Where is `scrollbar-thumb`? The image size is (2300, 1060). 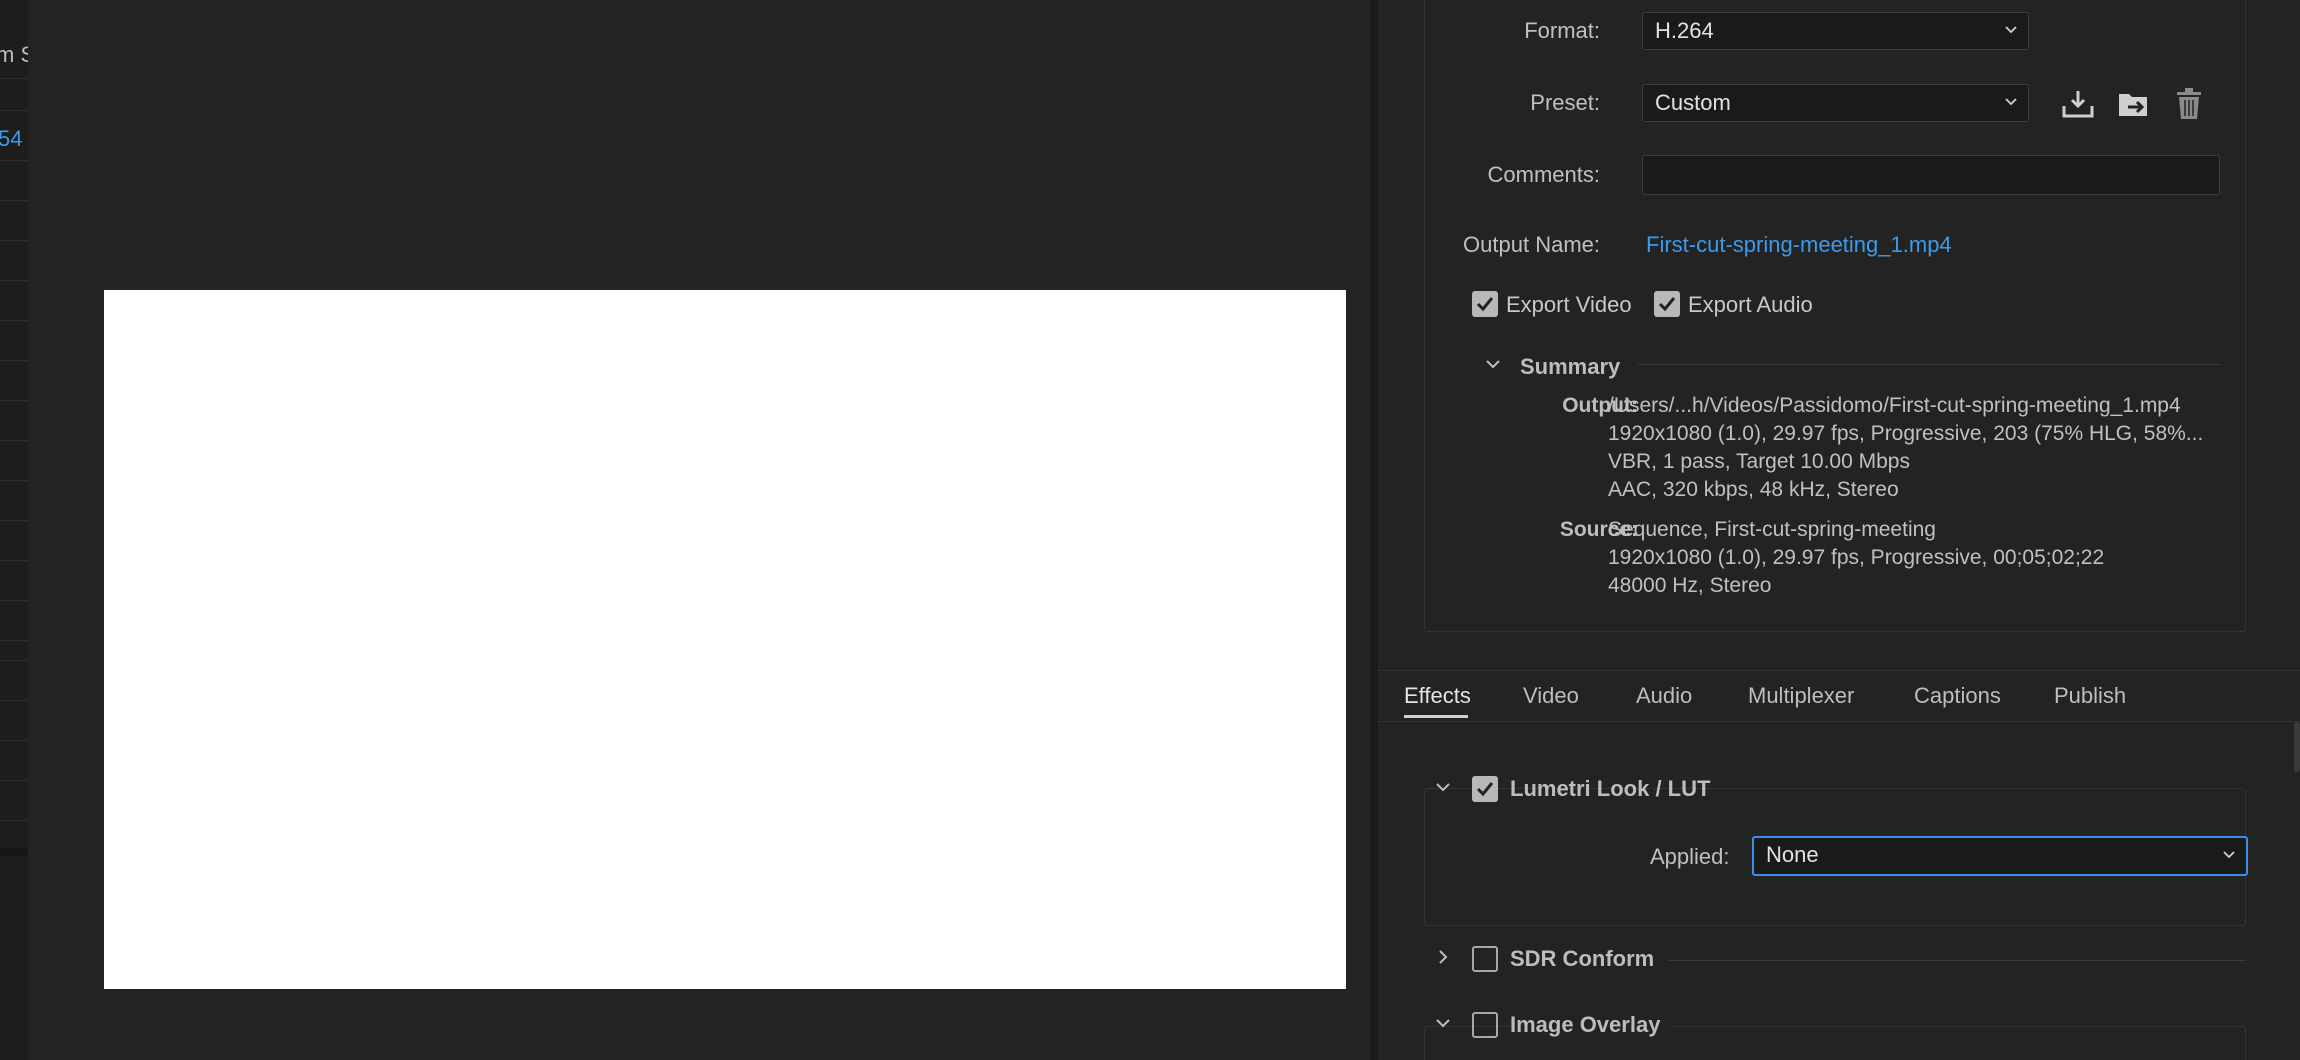 scrollbar-thumb is located at coordinates (2297, 747).